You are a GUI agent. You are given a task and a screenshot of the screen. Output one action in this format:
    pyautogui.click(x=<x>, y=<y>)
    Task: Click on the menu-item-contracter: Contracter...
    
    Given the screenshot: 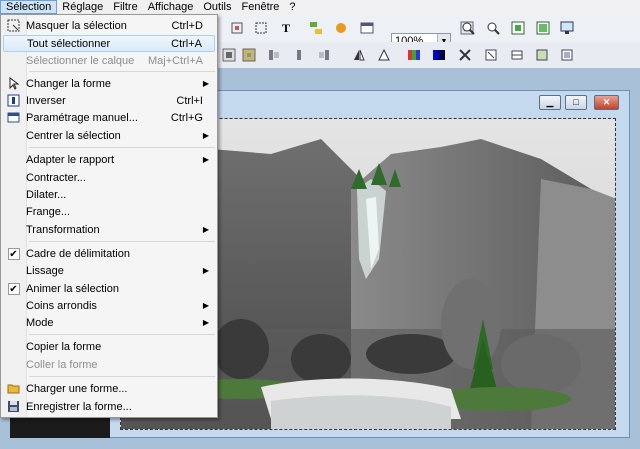 What is the action you would take?
    pyautogui.click(x=109, y=177)
    